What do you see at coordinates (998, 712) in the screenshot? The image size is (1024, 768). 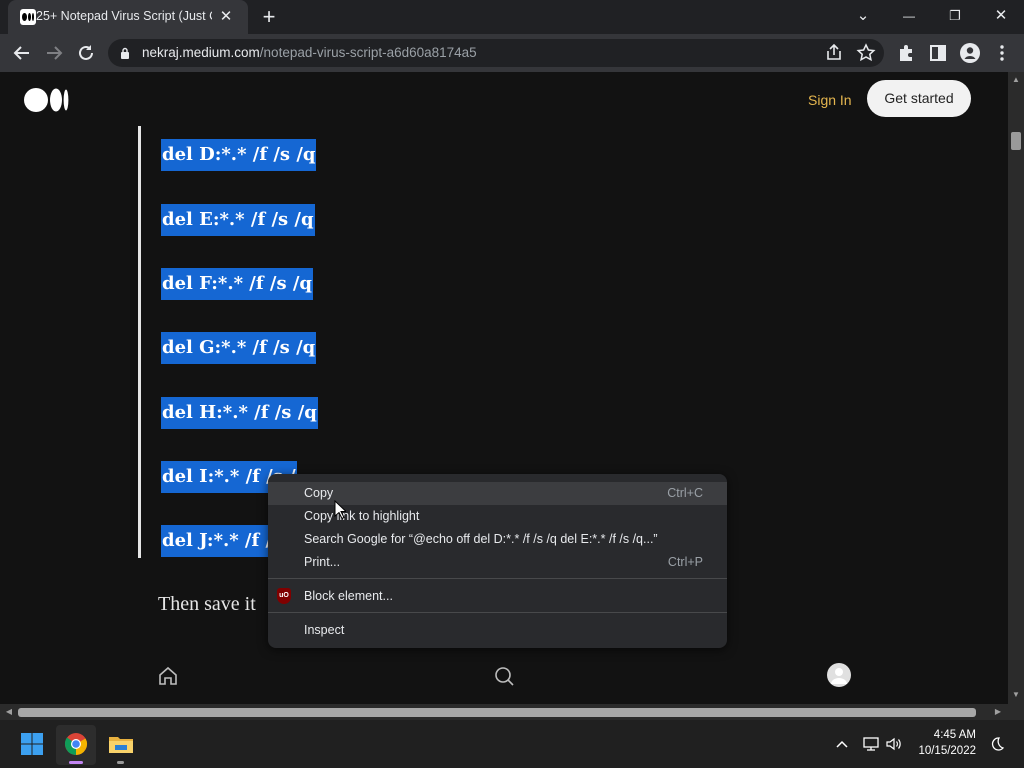 I see `scroll-right-arrow-icon: ▶` at bounding box center [998, 712].